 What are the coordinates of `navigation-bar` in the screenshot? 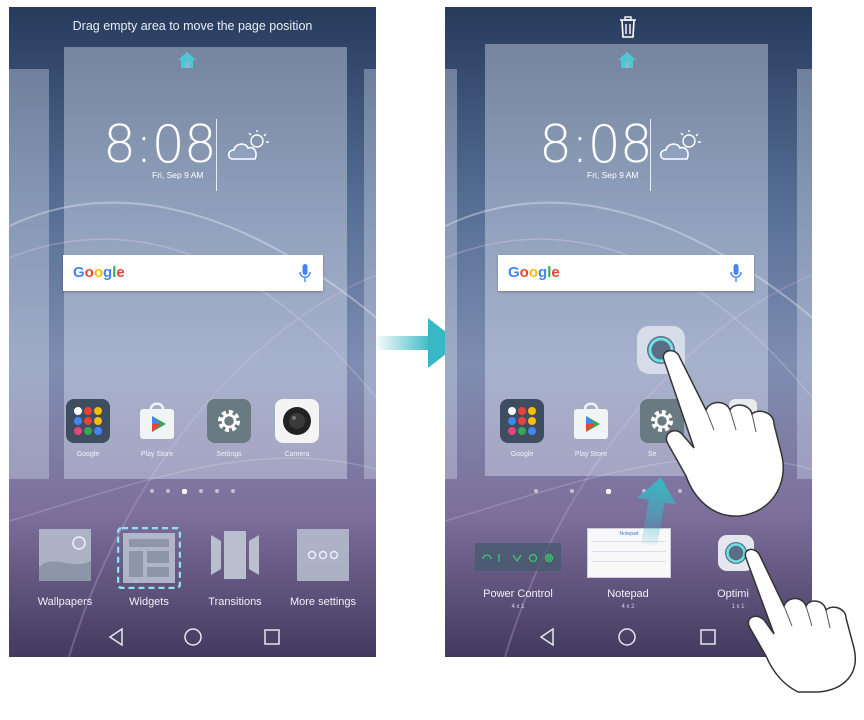 It's located at (192, 639).